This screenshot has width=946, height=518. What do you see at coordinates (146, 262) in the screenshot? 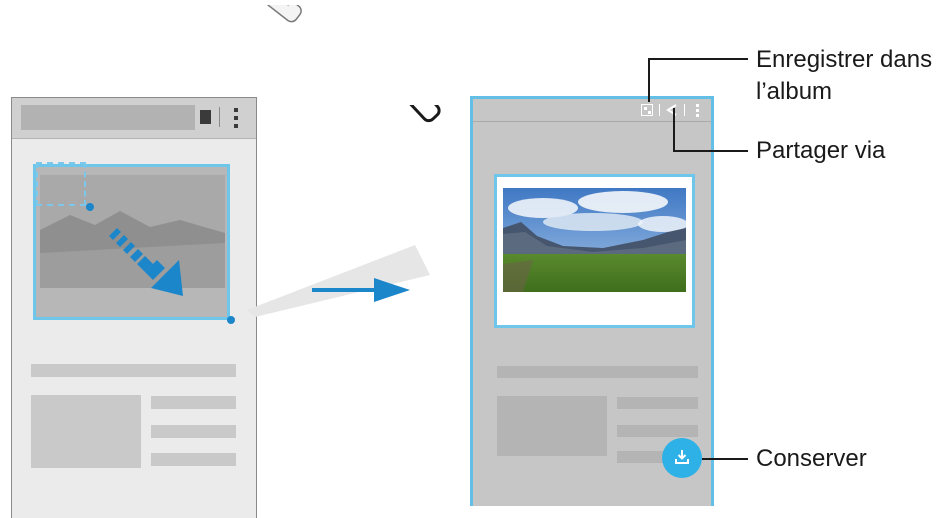
I see `drag-direction-arrow` at bounding box center [146, 262].